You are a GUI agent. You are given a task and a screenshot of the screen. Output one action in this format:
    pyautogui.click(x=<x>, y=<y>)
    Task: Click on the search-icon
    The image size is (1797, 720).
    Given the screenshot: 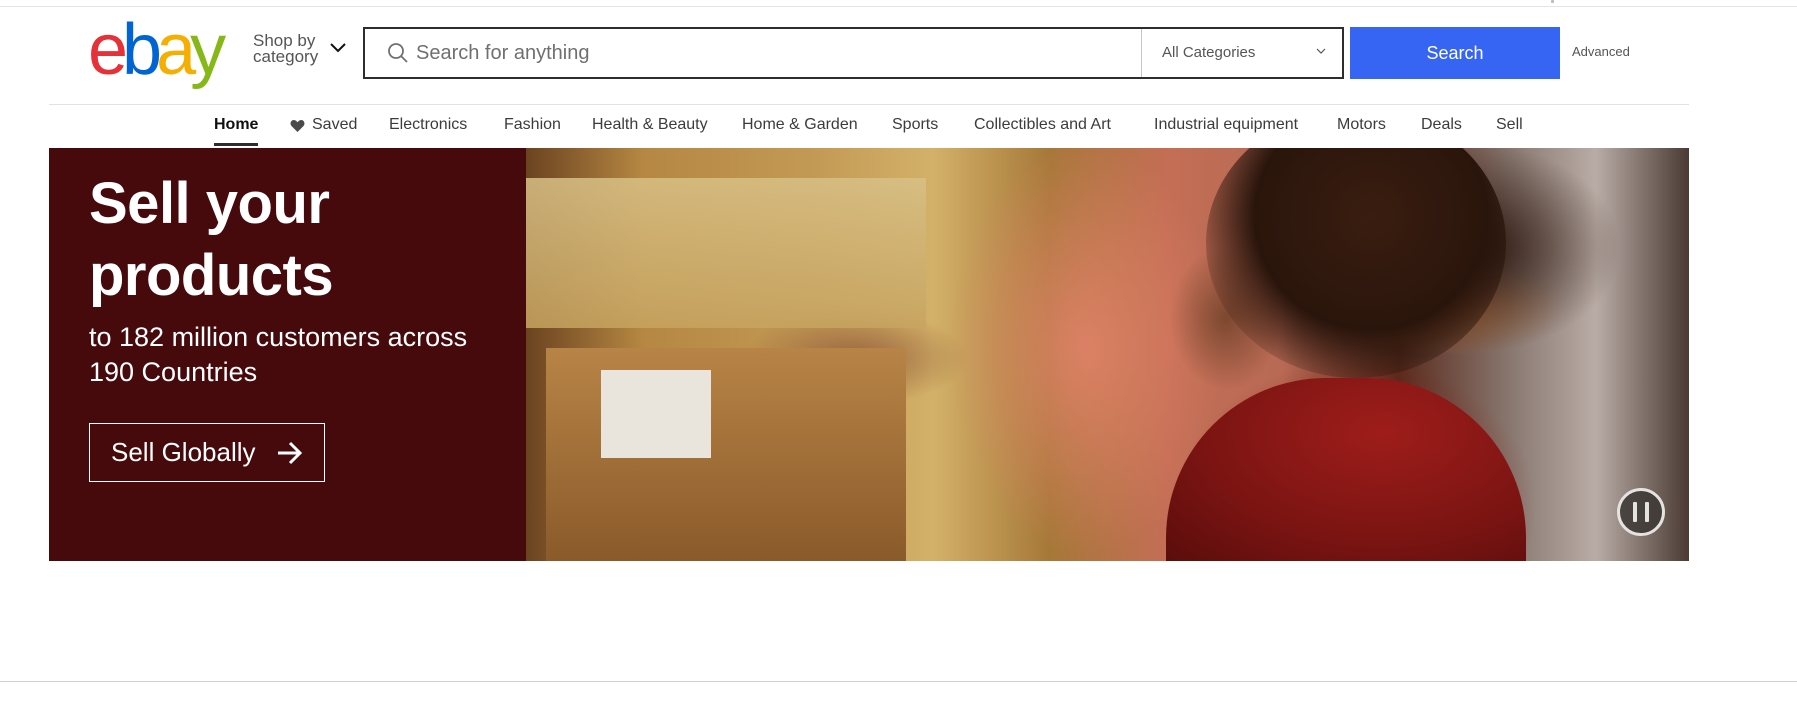 What is the action you would take?
    pyautogui.click(x=398, y=53)
    